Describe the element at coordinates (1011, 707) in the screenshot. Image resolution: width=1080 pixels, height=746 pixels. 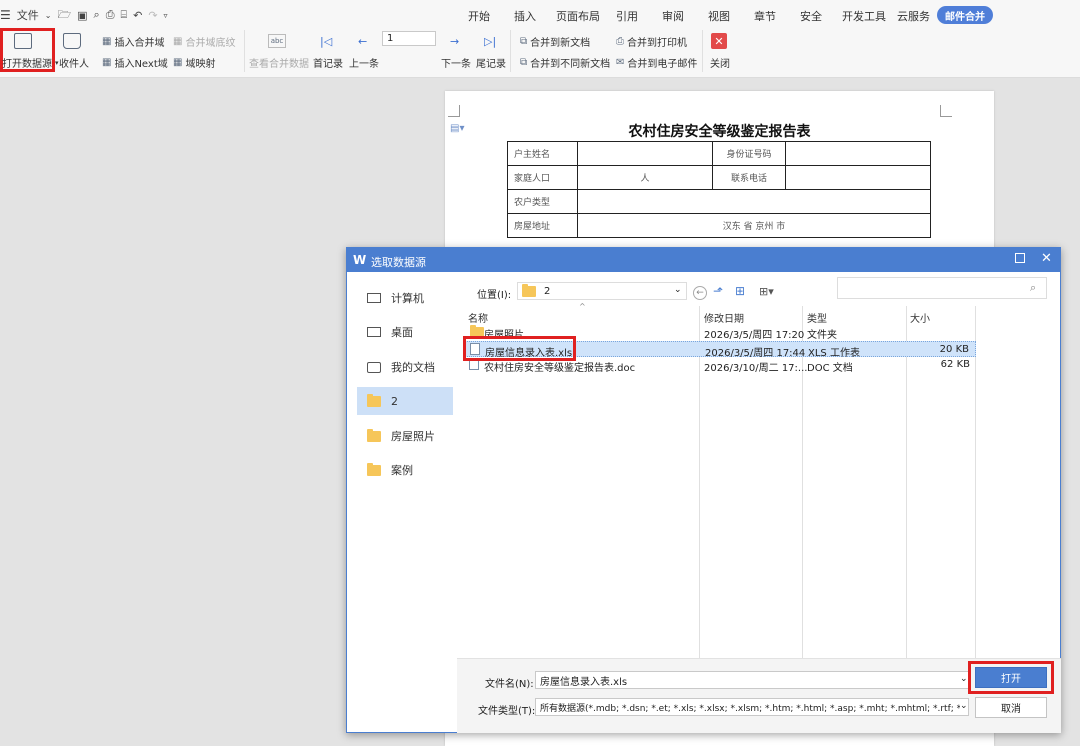
I see `cancel-button: 取消` at that location.